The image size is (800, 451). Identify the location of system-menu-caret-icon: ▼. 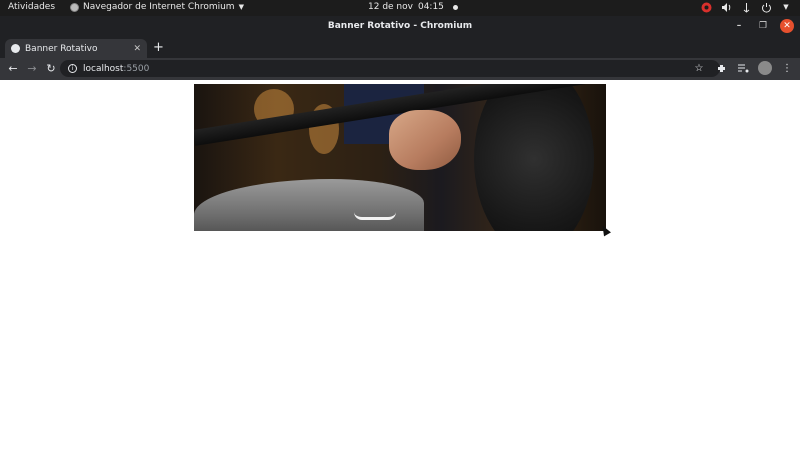
(786, 7).